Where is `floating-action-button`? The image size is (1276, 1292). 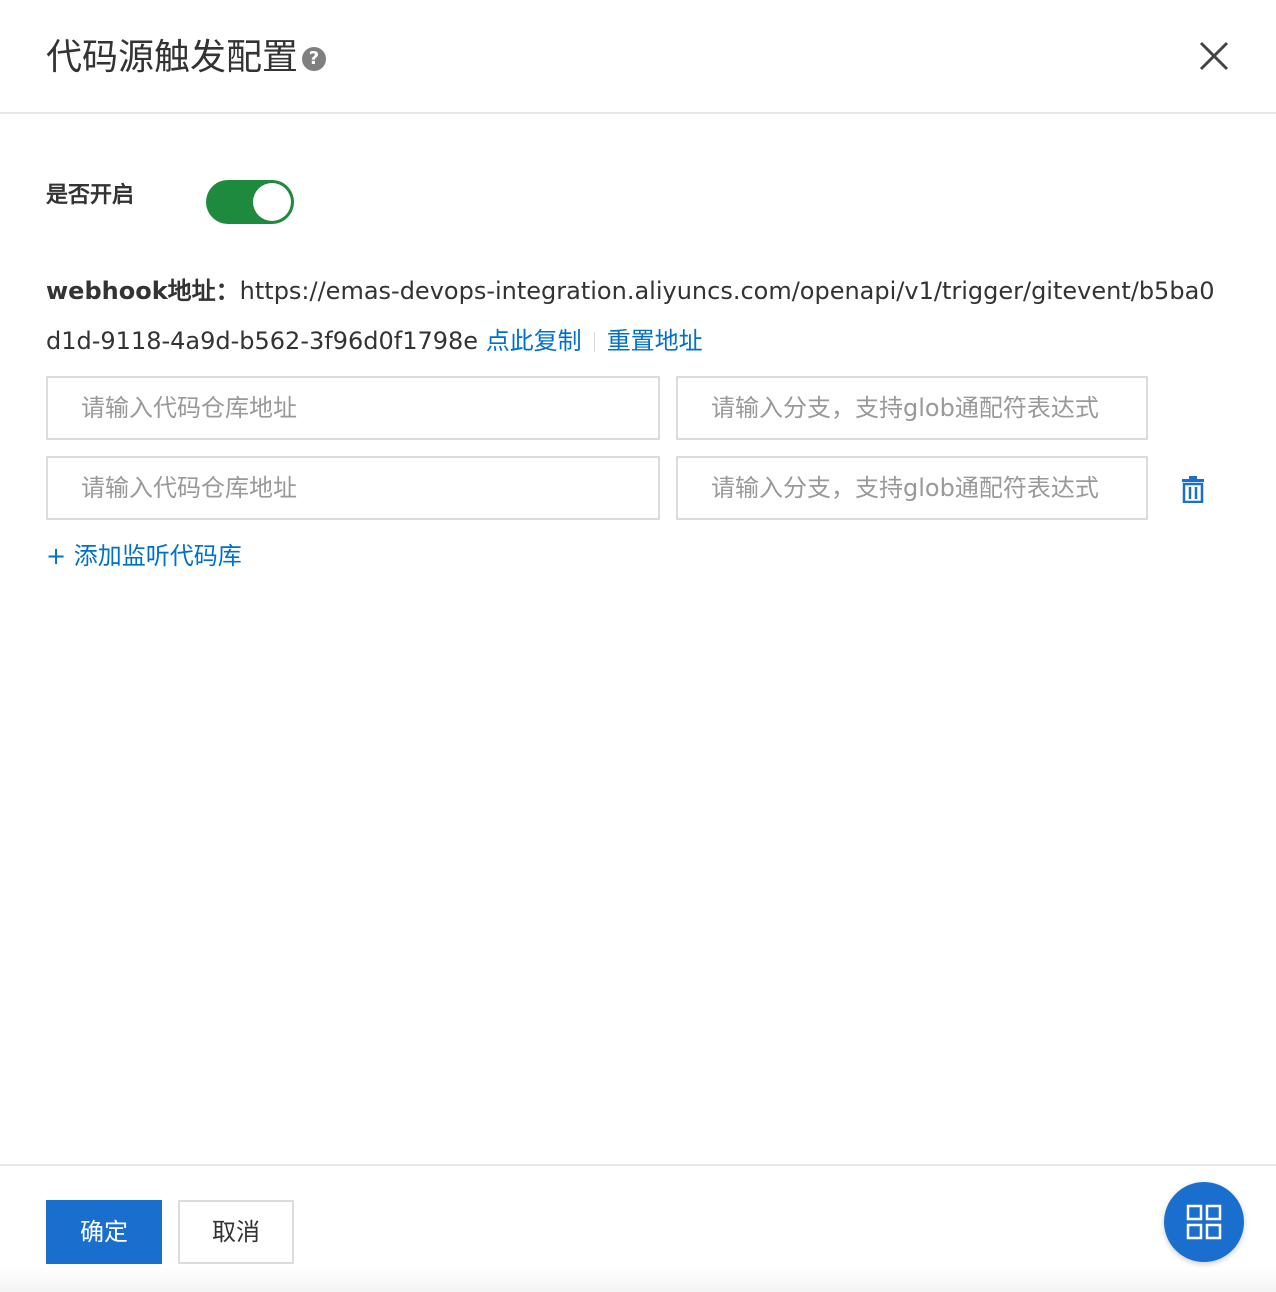 floating-action-button is located at coordinates (1204, 1222).